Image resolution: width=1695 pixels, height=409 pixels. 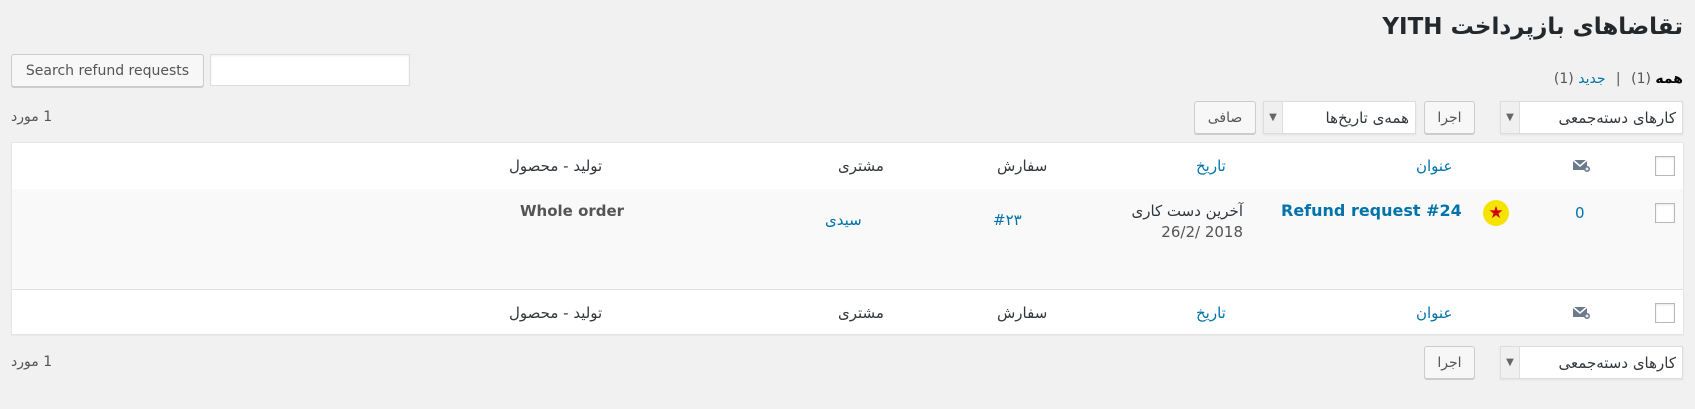 What do you see at coordinates (1187, 211) in the screenshot?
I see `date-label: آخرین دست کاری` at bounding box center [1187, 211].